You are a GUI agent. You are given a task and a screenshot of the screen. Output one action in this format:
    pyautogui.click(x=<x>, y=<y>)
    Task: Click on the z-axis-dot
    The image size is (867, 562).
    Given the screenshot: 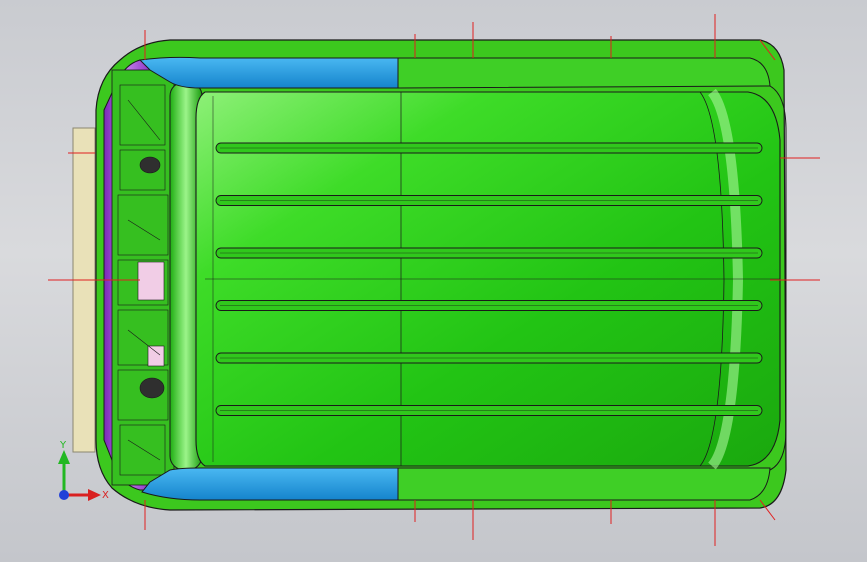 What is the action you would take?
    pyautogui.click(x=64, y=495)
    